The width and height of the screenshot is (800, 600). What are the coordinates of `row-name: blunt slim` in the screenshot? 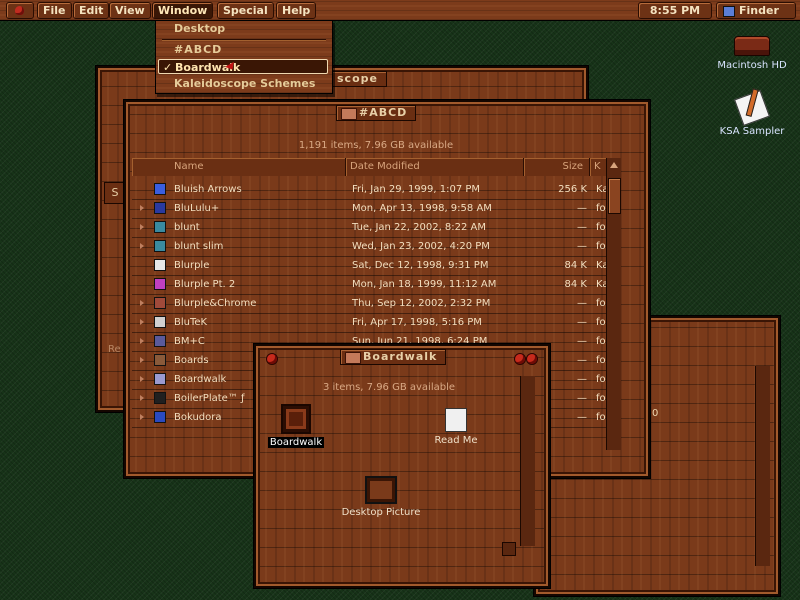 It's located at (199, 246).